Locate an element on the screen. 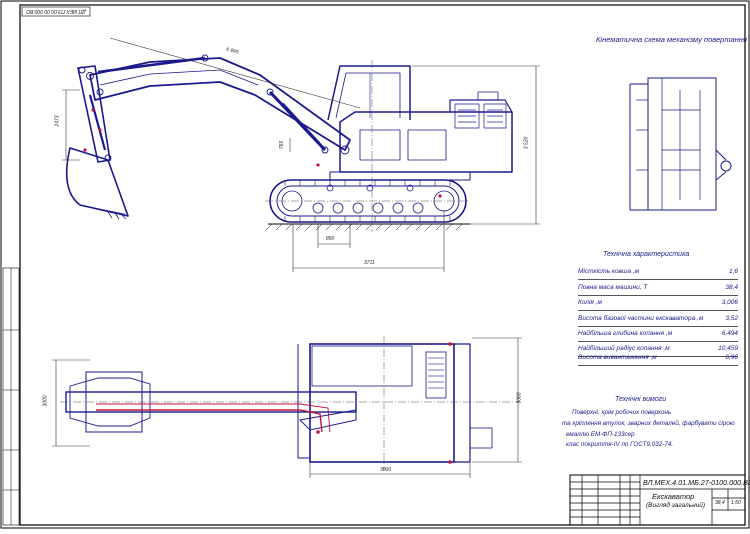 This screenshot has width=750, height=534. dim-plan-width2: 3060 is located at coordinates (519, 398).